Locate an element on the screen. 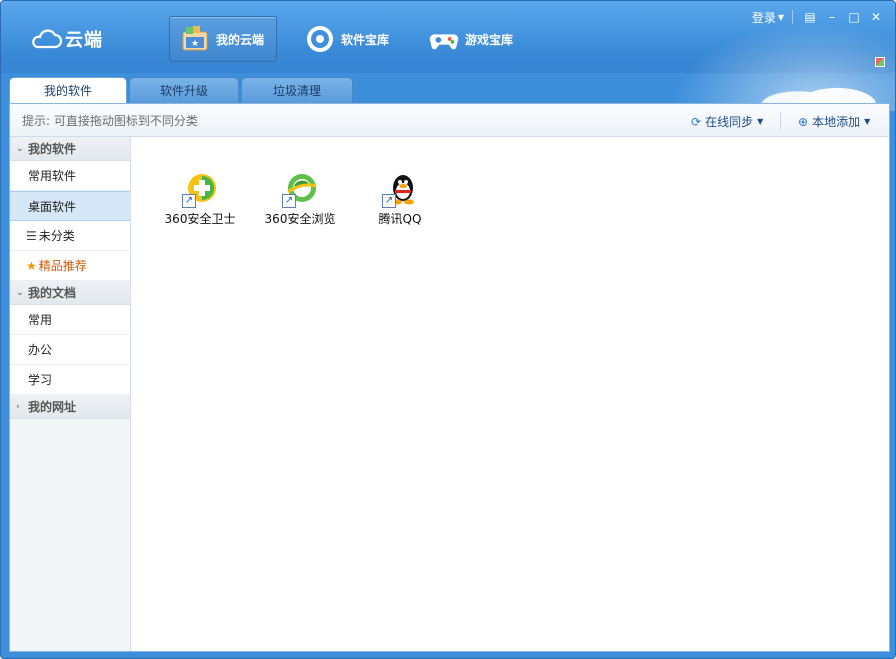 This screenshot has width=896, height=659. group-title: 我的文档 is located at coordinates (52, 293).